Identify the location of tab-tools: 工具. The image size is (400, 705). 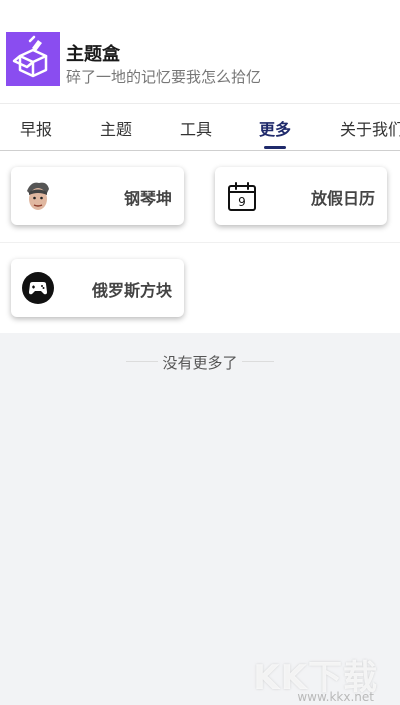
(196, 128).